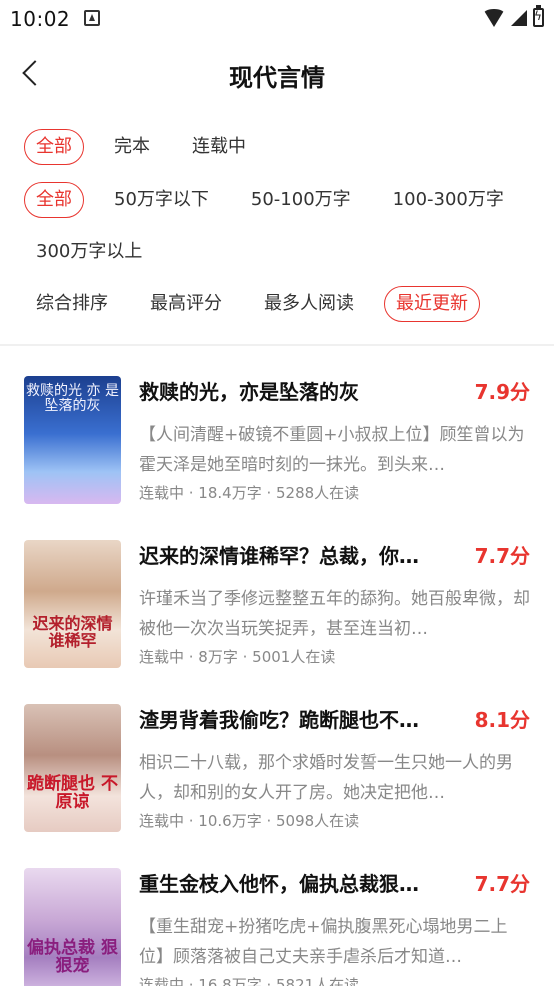 Image resolution: width=554 pixels, height=986 pixels. I want to click on top-bar: 现代言情, so click(277, 74).